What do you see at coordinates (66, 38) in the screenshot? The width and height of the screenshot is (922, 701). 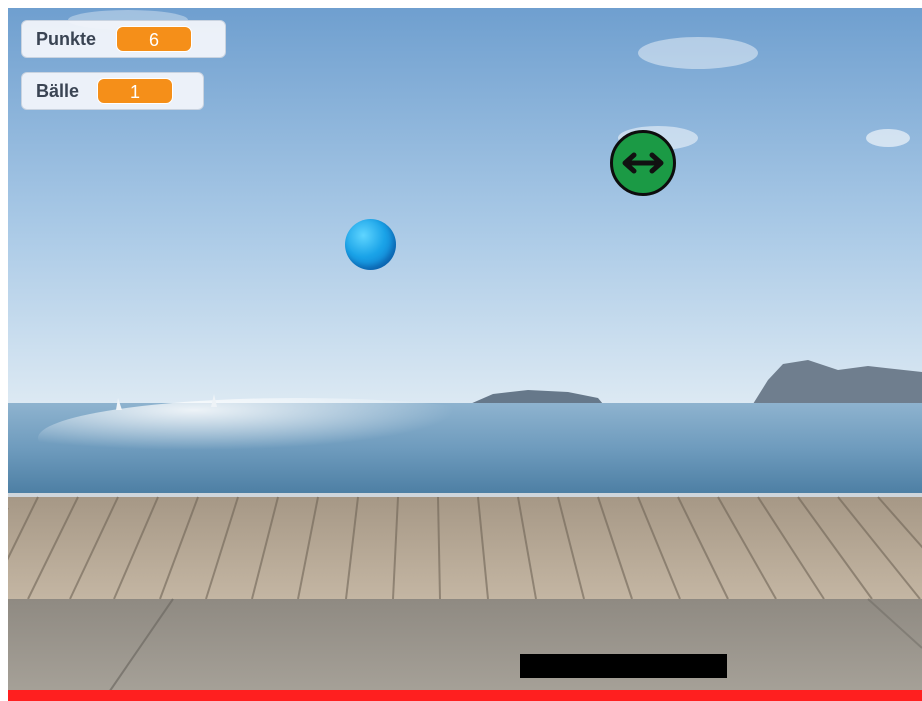 I see `score-label: Punkte` at bounding box center [66, 38].